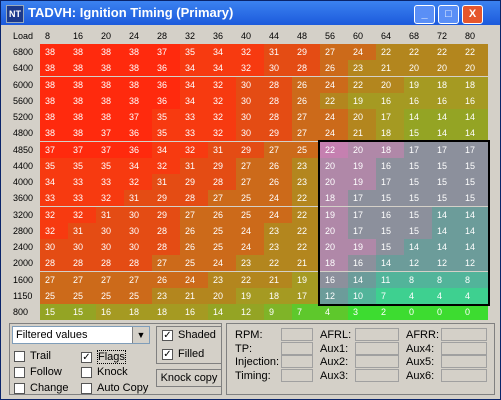  I want to click on table-cell: 27, so click(334, 52).